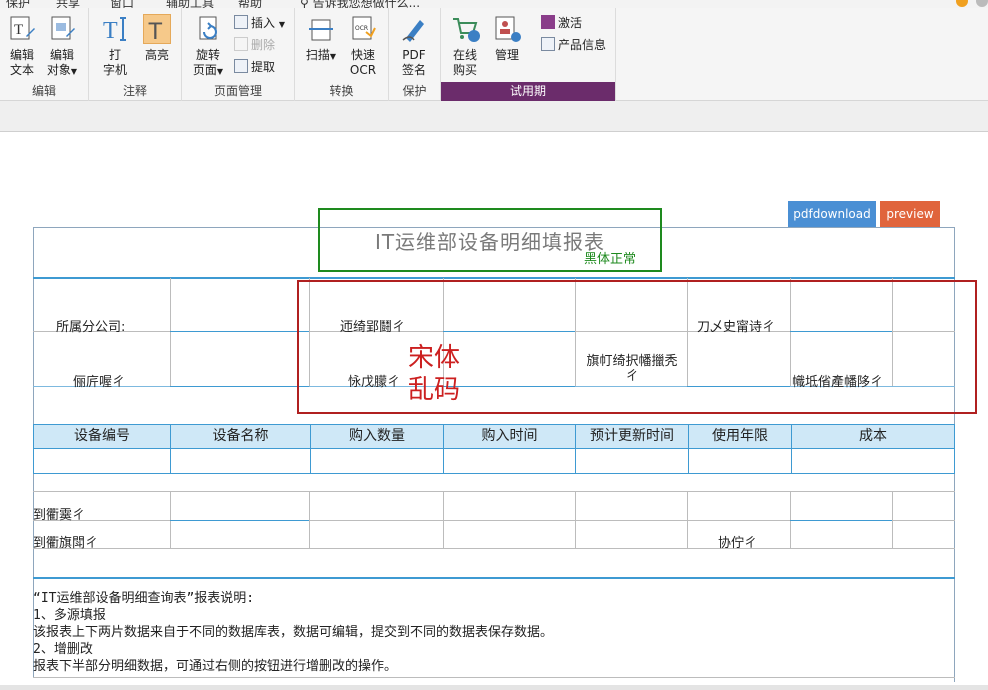 The width and height of the screenshot is (988, 690). Describe the element at coordinates (832, 214) in the screenshot. I see `pdfdownload-button: pdfdownload` at that location.